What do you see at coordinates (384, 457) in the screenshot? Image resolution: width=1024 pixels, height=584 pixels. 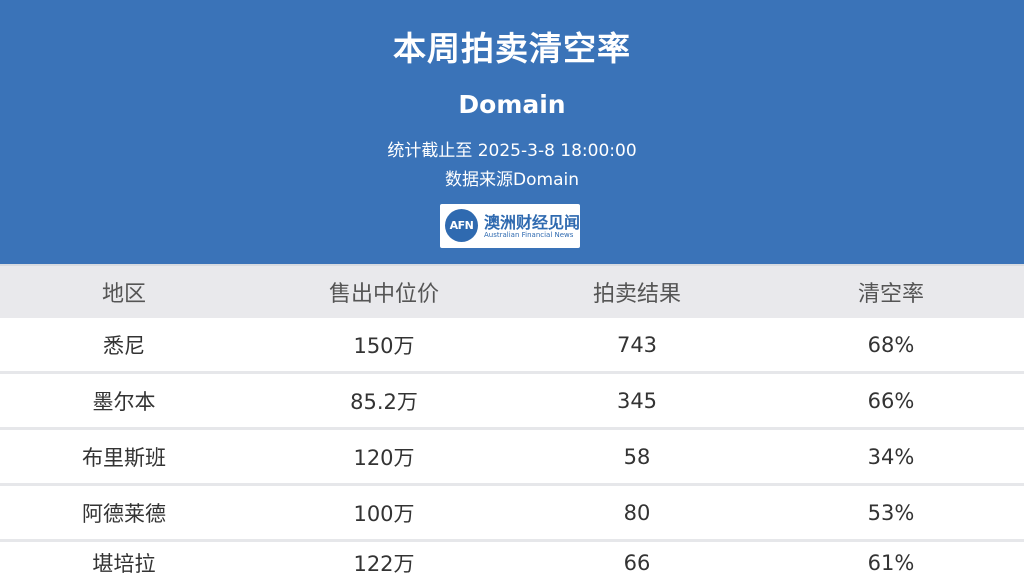 I see `cell-median-price: 120万` at bounding box center [384, 457].